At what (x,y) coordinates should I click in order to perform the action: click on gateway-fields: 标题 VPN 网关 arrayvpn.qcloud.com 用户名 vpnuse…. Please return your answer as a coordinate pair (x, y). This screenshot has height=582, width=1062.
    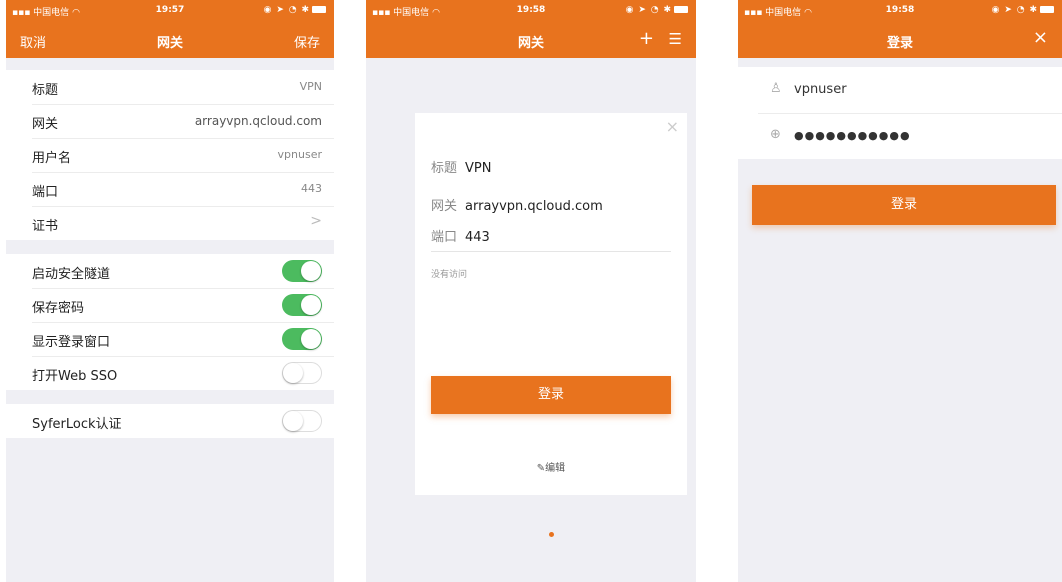
    Looking at the image, I should click on (170, 155).